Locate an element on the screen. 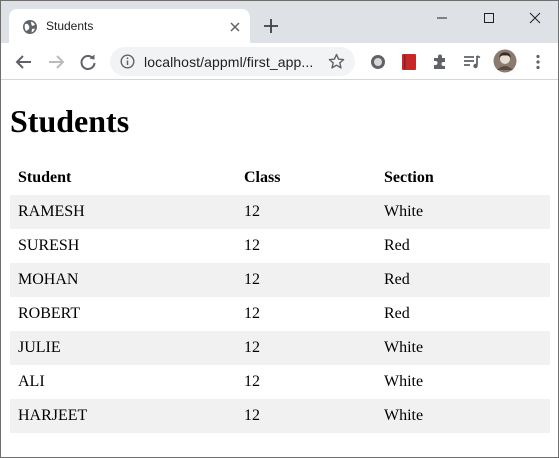 This screenshot has height=458, width=559. column-header-student: Student is located at coordinates (45, 177).